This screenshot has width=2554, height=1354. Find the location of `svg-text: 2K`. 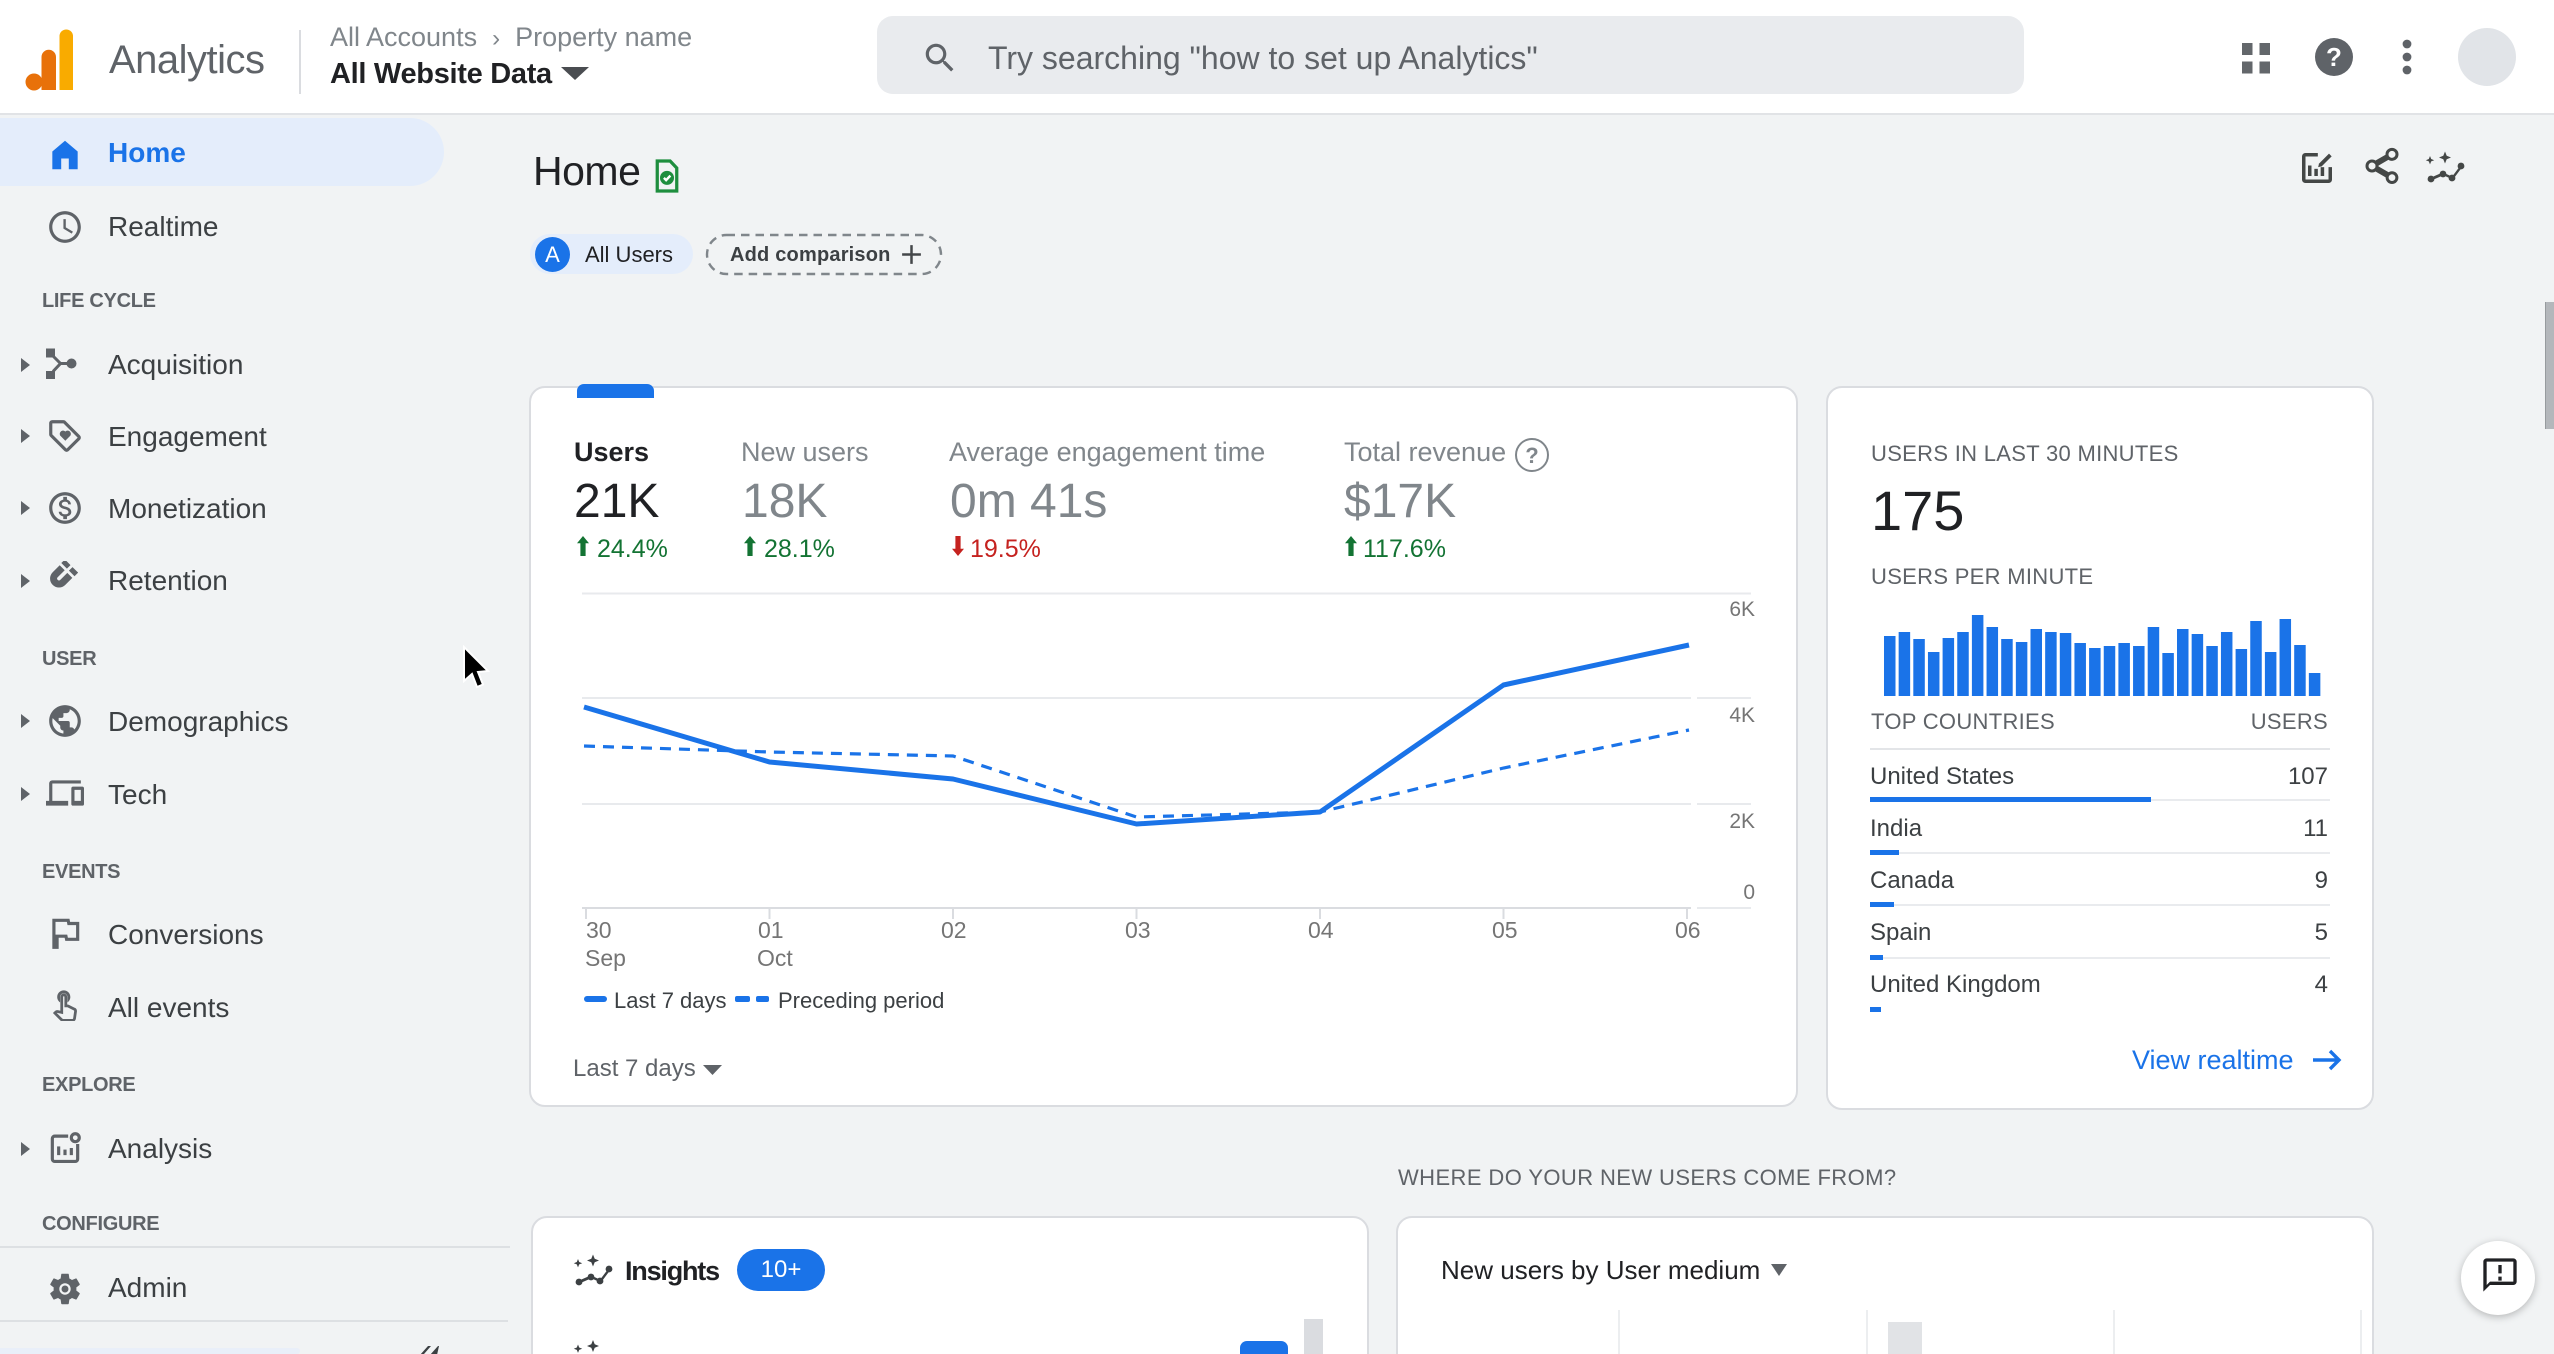

svg-text: 2K is located at coordinates (1742, 821).